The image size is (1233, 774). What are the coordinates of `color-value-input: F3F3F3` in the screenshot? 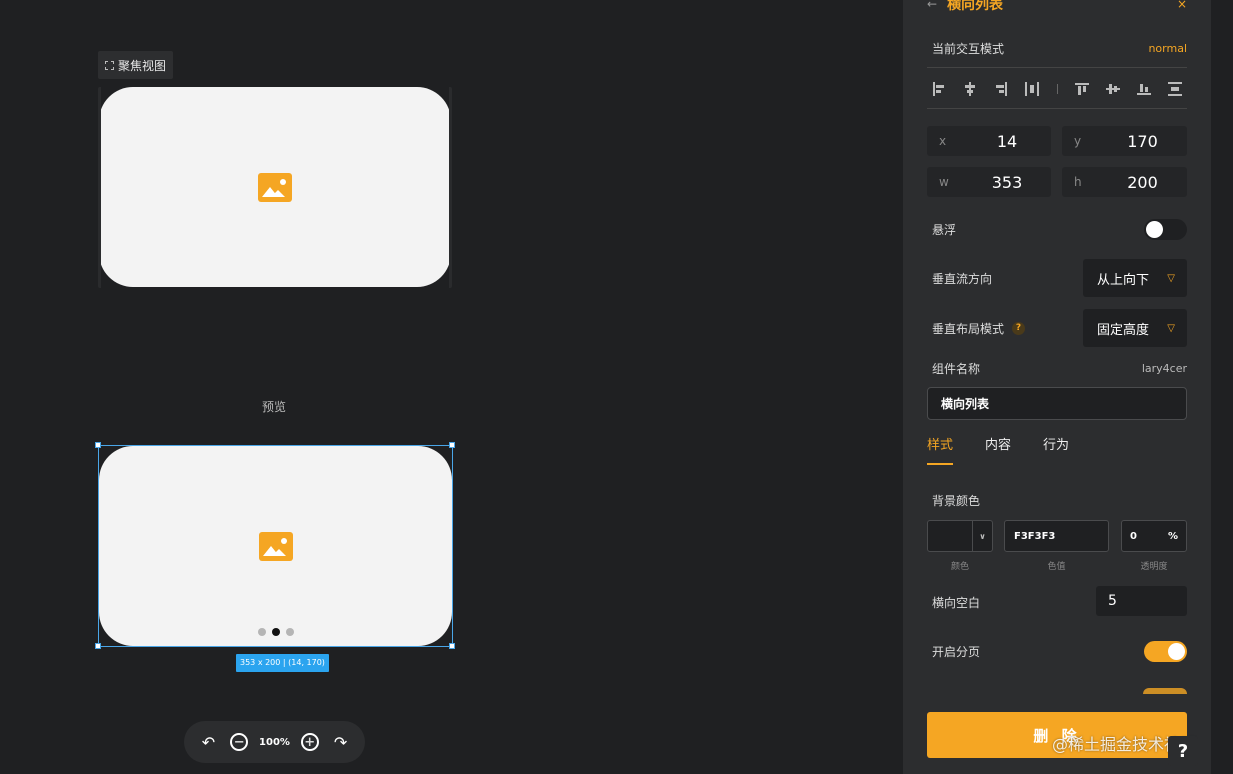 It's located at (1056, 536).